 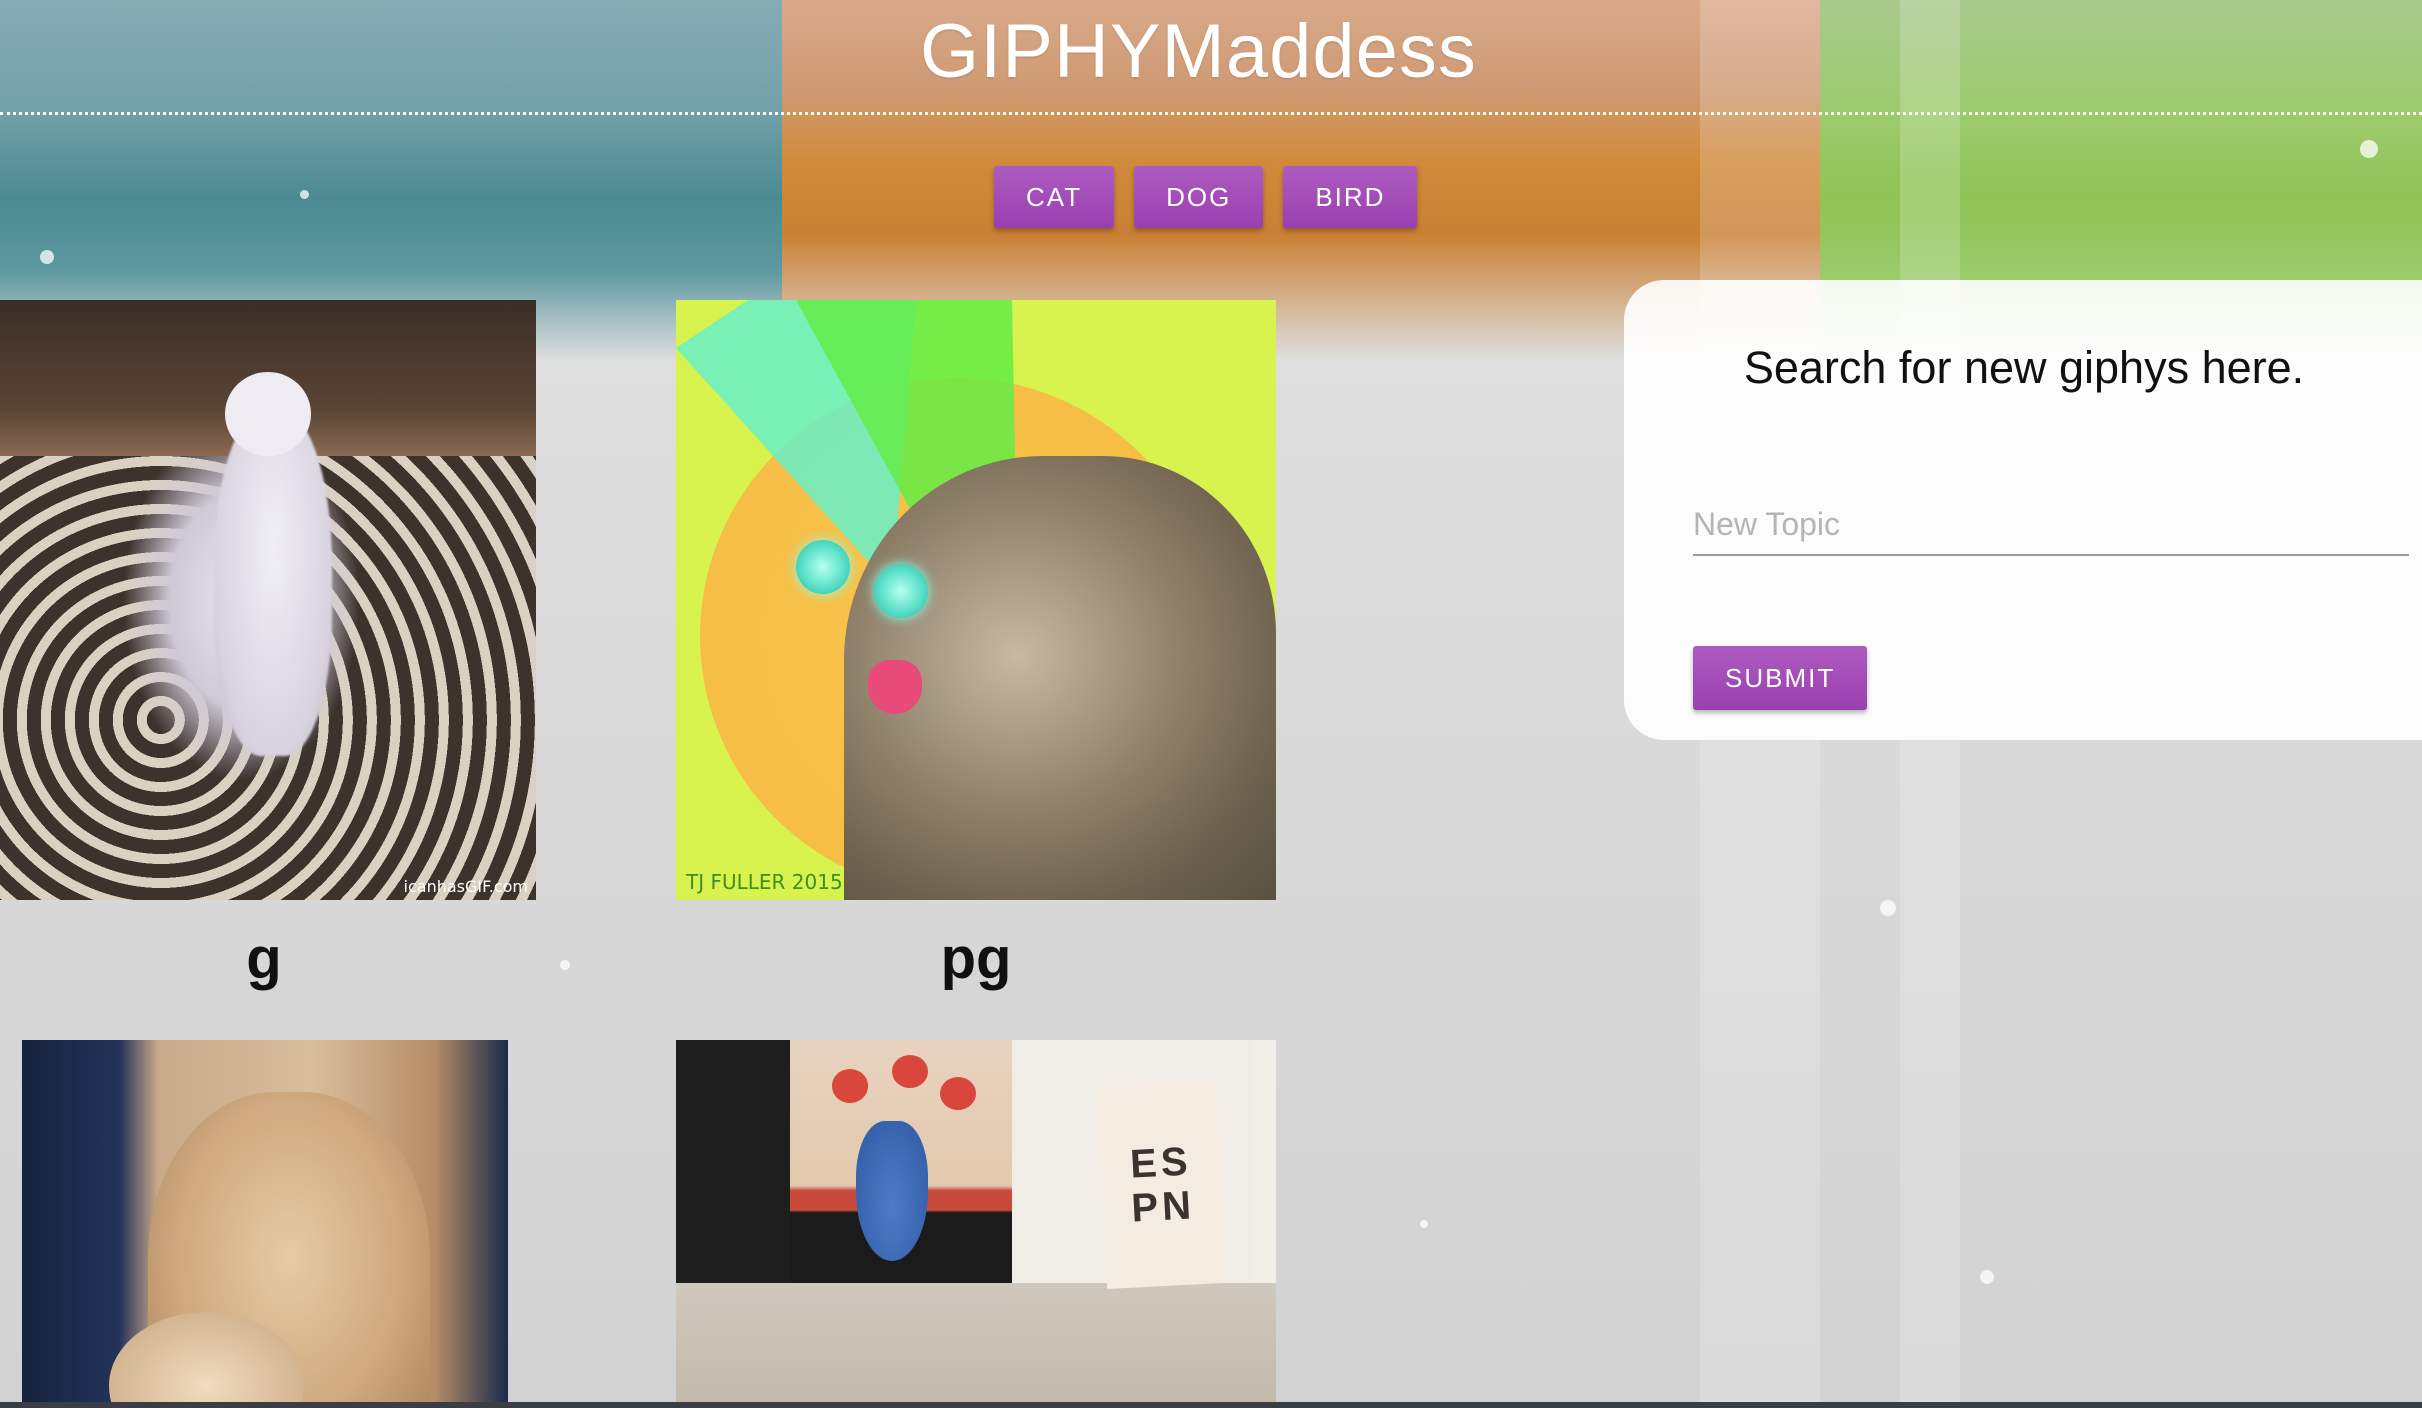 I want to click on topic-button-bird: BIRD, so click(x=1350, y=197).